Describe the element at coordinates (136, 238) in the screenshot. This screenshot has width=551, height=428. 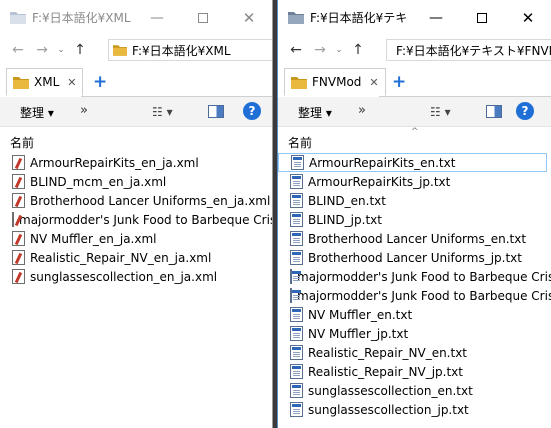
I see `list-item: NV Muffler_en_ja.xml` at that location.